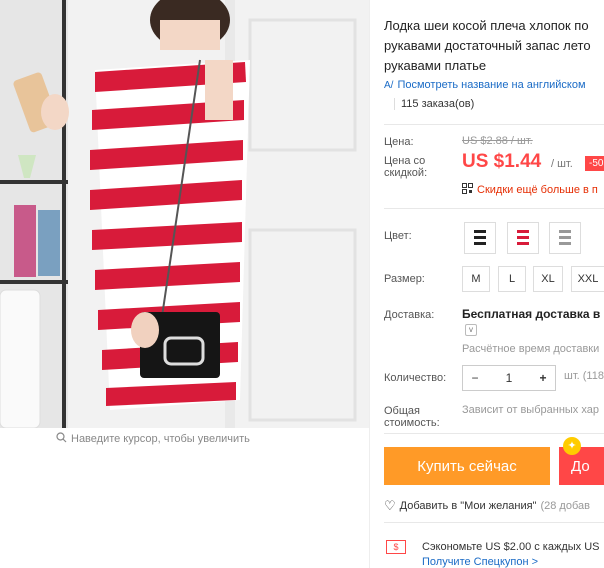 The height and width of the screenshot is (568, 604). I want to click on orders-count: 115 заказа(ов), so click(434, 104).